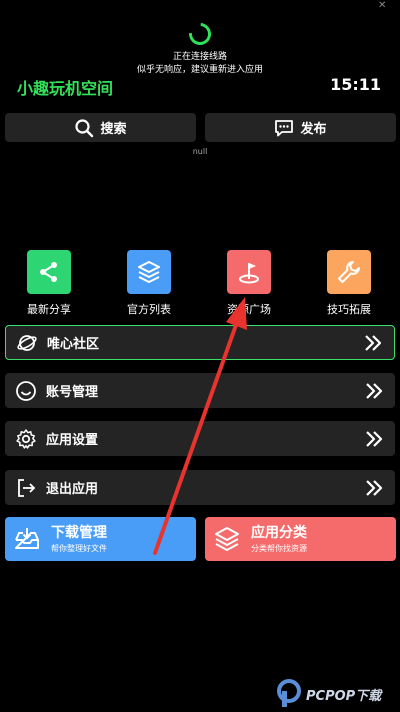 The width and height of the screenshot is (400, 712). I want to click on wrench-tile, so click(349, 272).